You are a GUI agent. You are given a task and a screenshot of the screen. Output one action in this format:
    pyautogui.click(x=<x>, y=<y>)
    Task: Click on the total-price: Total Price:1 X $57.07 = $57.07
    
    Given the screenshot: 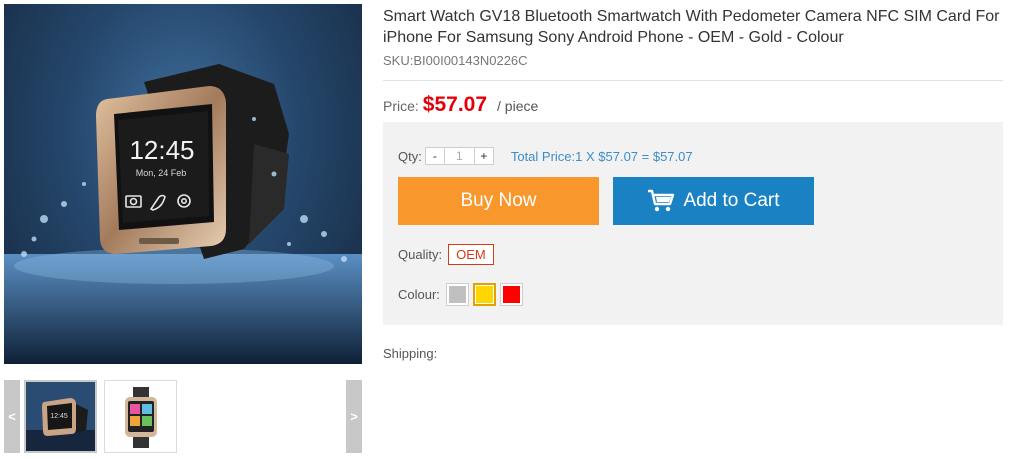 What is the action you would take?
    pyautogui.click(x=601, y=156)
    